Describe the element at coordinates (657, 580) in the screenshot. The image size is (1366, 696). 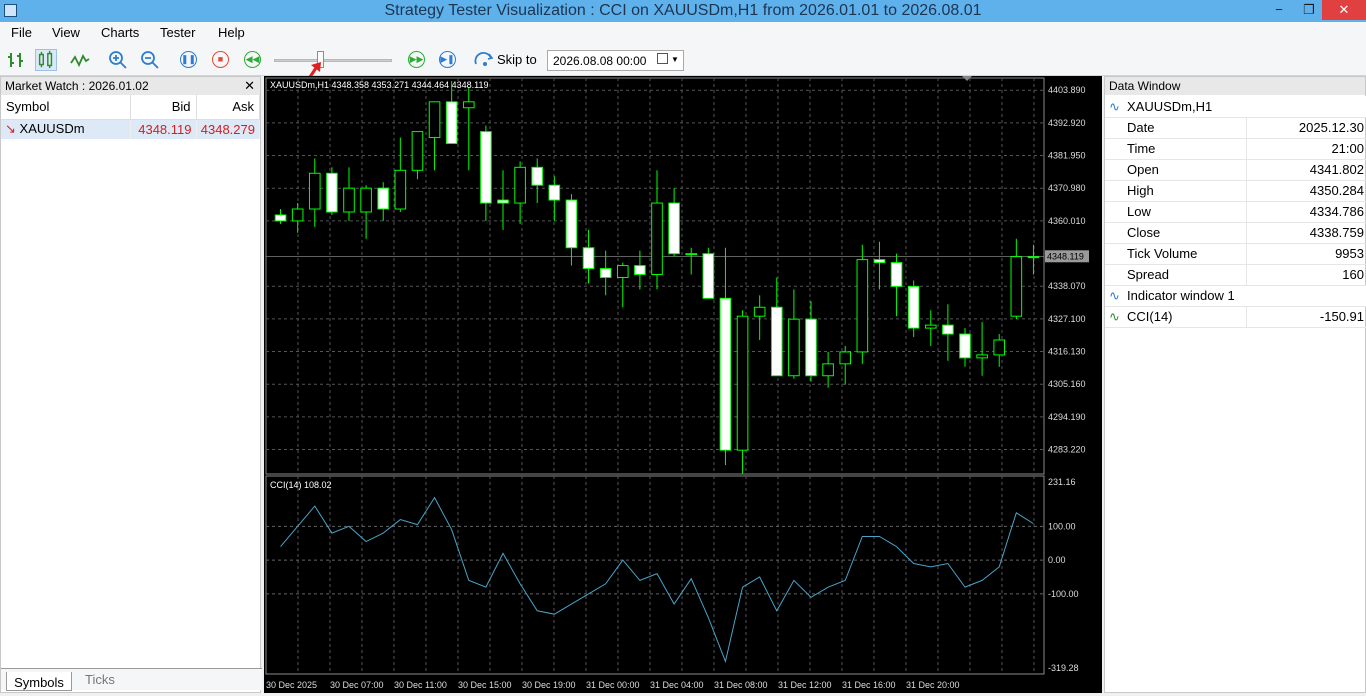
I see `cci-line` at that location.